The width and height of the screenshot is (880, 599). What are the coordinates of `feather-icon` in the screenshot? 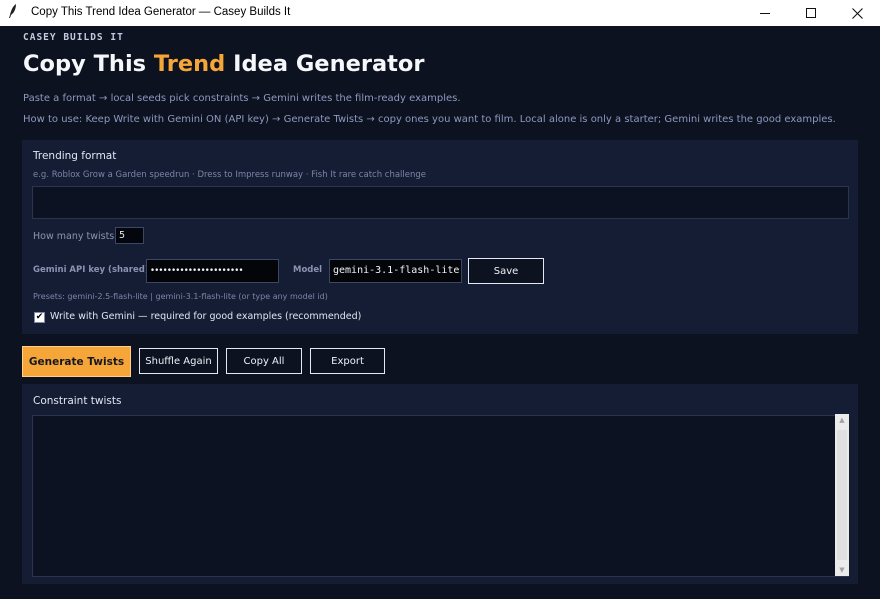 It's located at (13, 13).